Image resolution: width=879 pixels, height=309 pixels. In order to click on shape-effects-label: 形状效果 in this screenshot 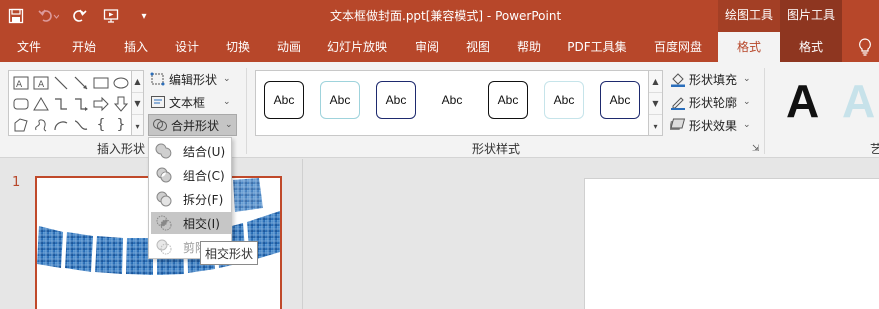, I will do `click(713, 125)`.